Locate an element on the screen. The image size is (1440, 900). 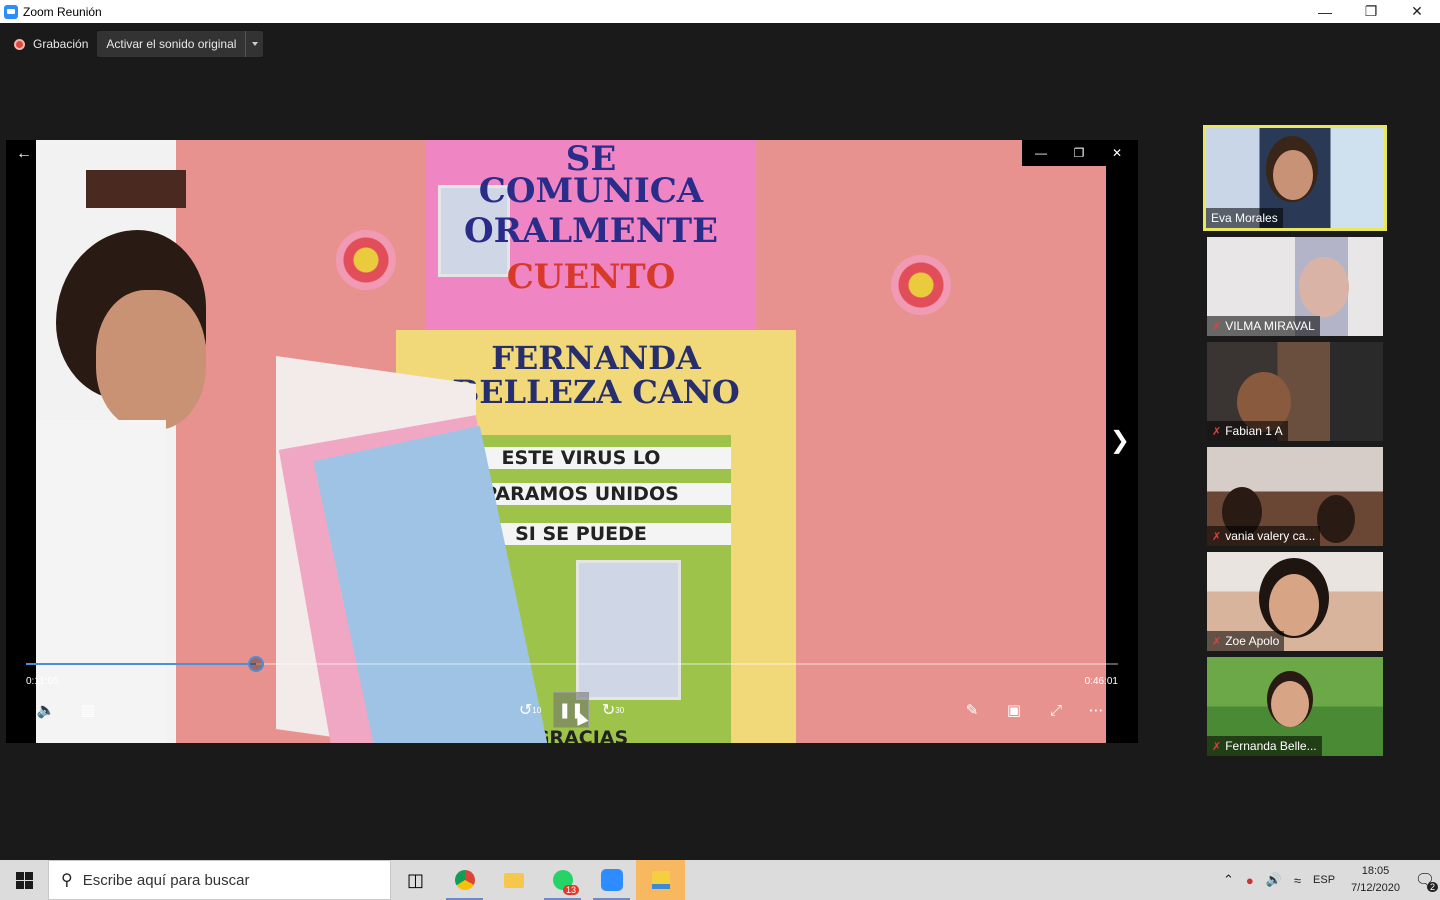
student-photo is located at coordinates (628, 630).